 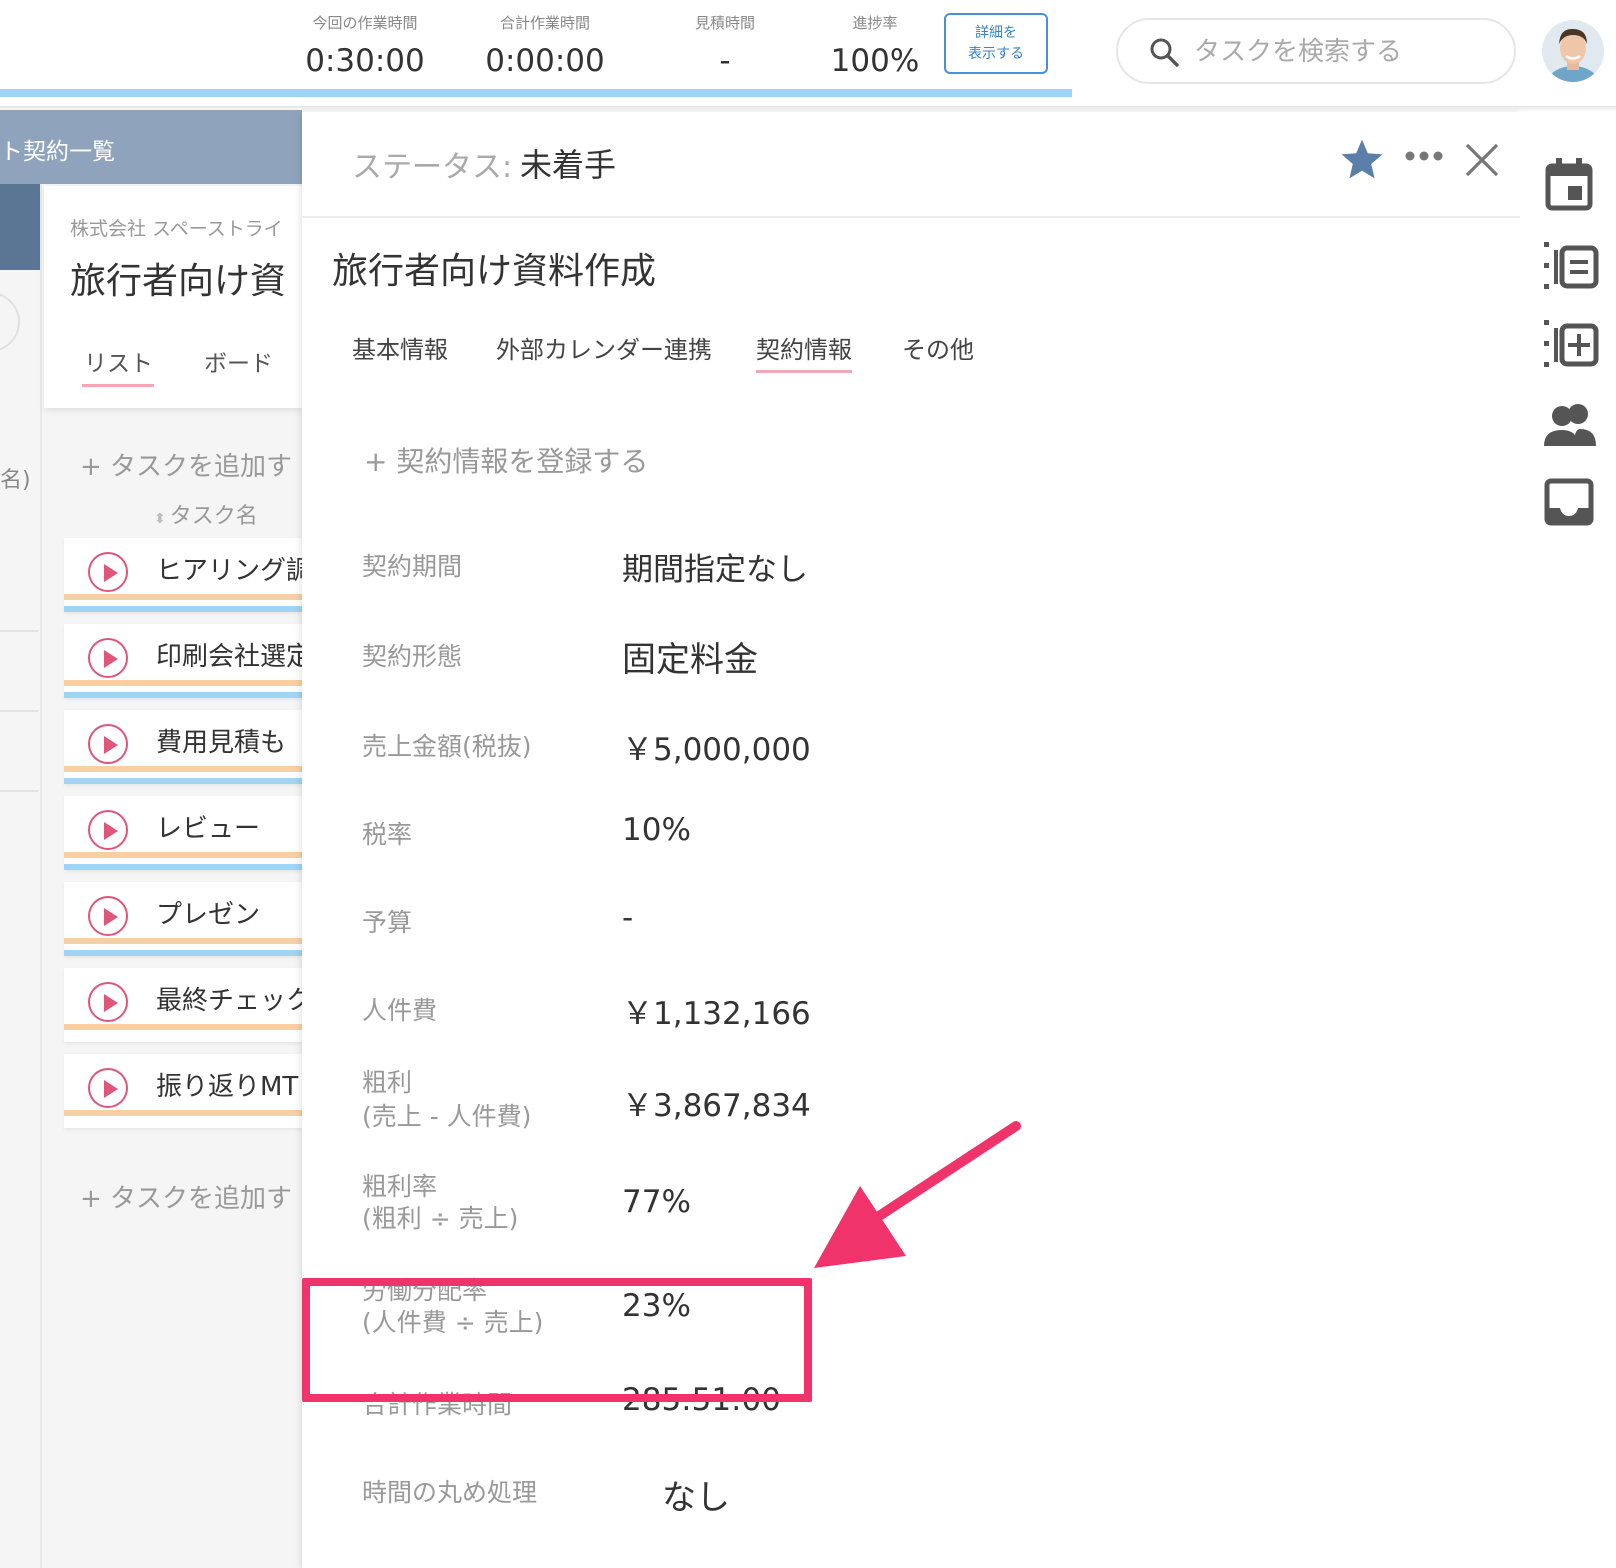 What do you see at coordinates (696, 1498) in the screenshot?
I see `field-value: なし` at bounding box center [696, 1498].